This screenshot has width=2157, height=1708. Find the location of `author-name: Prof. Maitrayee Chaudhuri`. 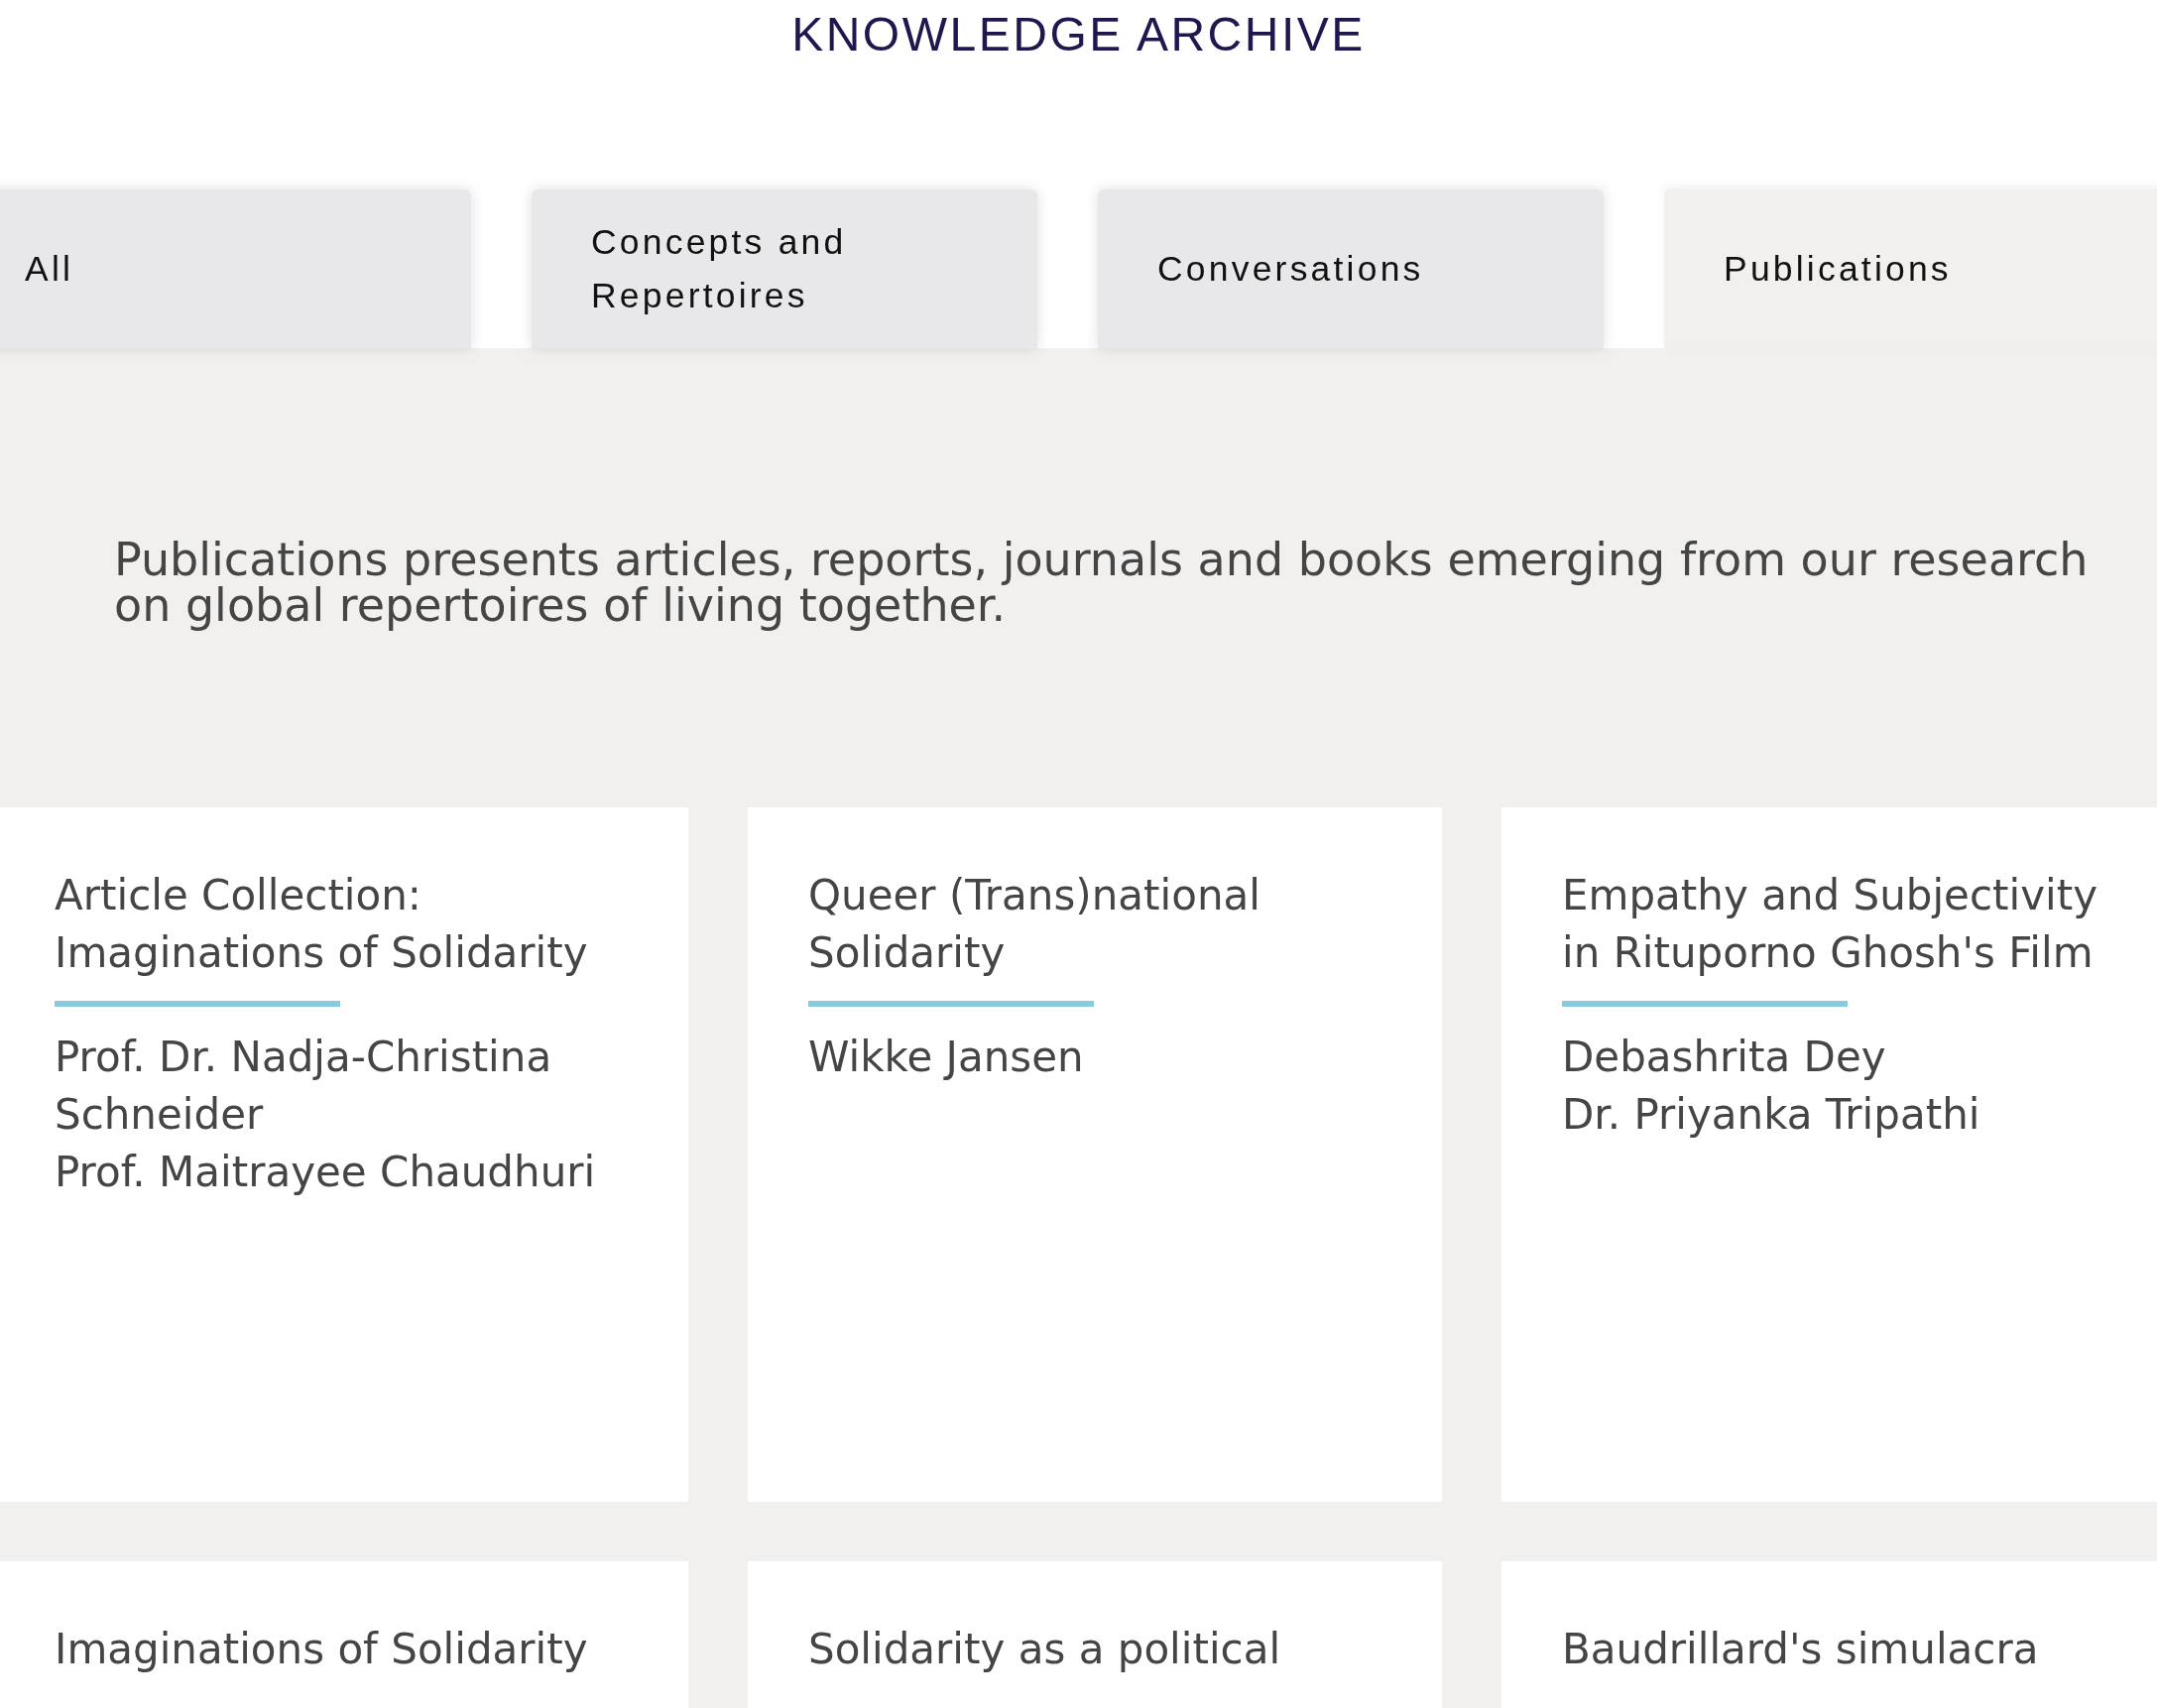

author-name: Prof. Maitrayee Chaudhuri is located at coordinates (326, 1172).